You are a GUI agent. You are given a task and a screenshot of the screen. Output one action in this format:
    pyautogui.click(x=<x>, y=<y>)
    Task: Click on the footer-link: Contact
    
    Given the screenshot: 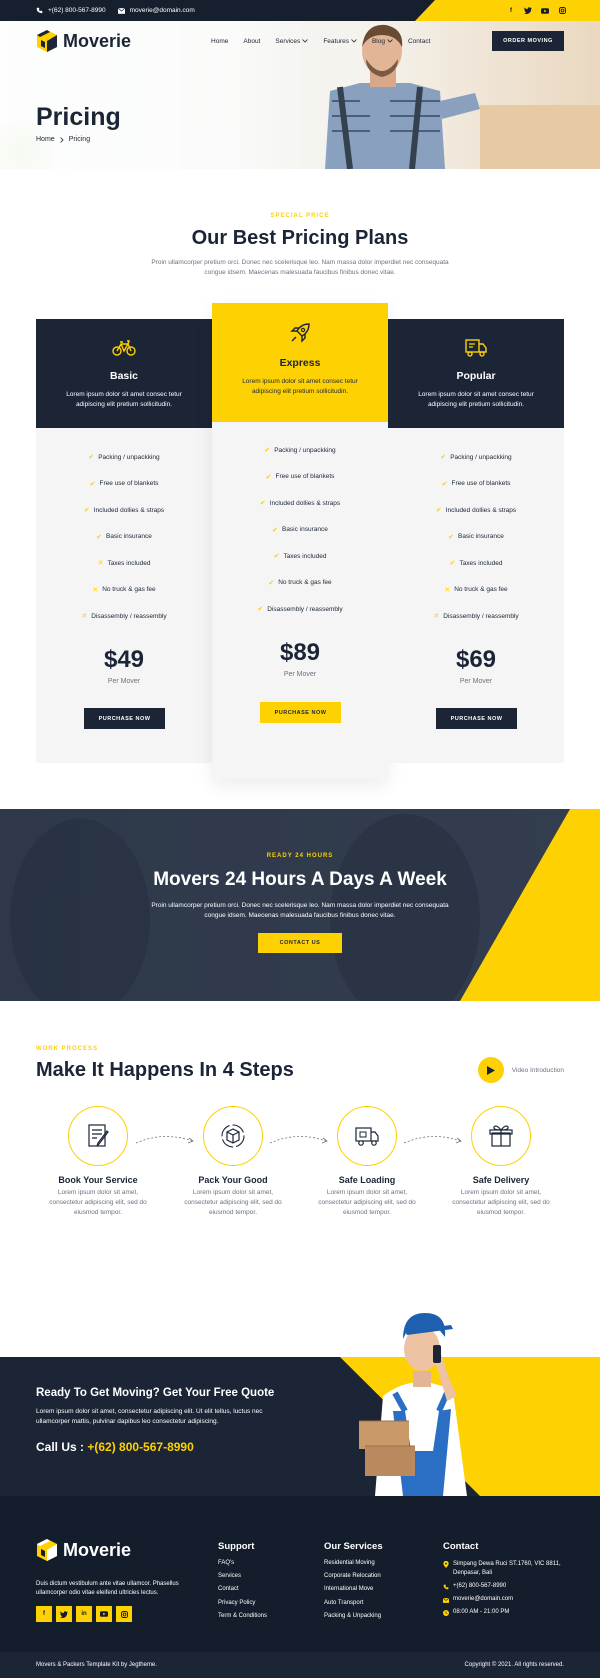 What is the action you would take?
    pyautogui.click(x=242, y=1592)
    